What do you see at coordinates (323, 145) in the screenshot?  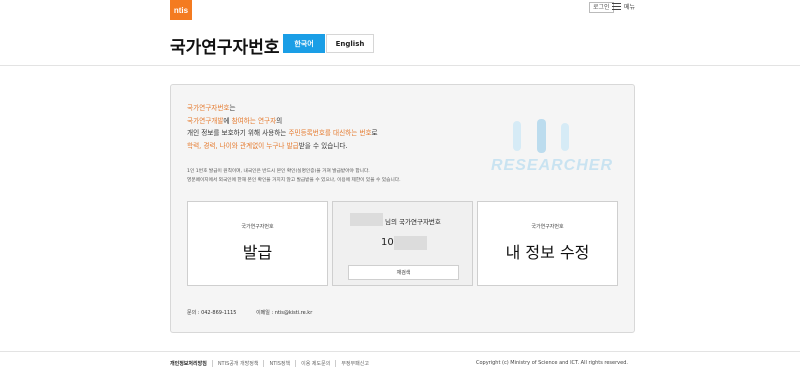 I see `intro-text-part: 받을 수 있습니다.` at bounding box center [323, 145].